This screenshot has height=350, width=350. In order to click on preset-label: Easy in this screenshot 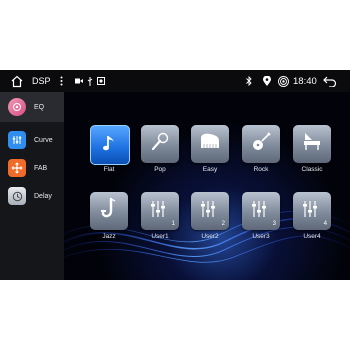, I will do `click(210, 169)`.